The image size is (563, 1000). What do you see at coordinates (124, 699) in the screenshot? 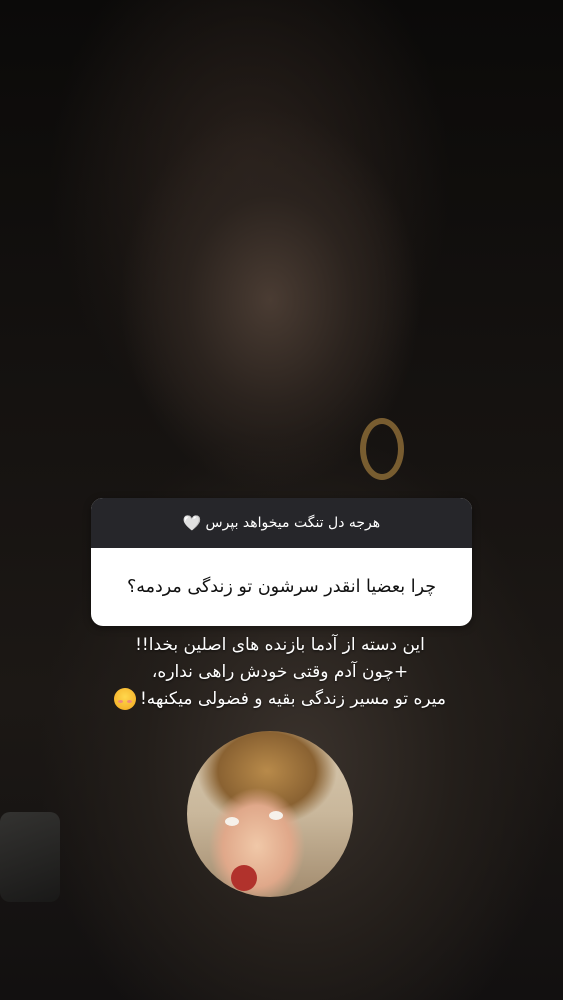
I see `smiling-face-icon` at bounding box center [124, 699].